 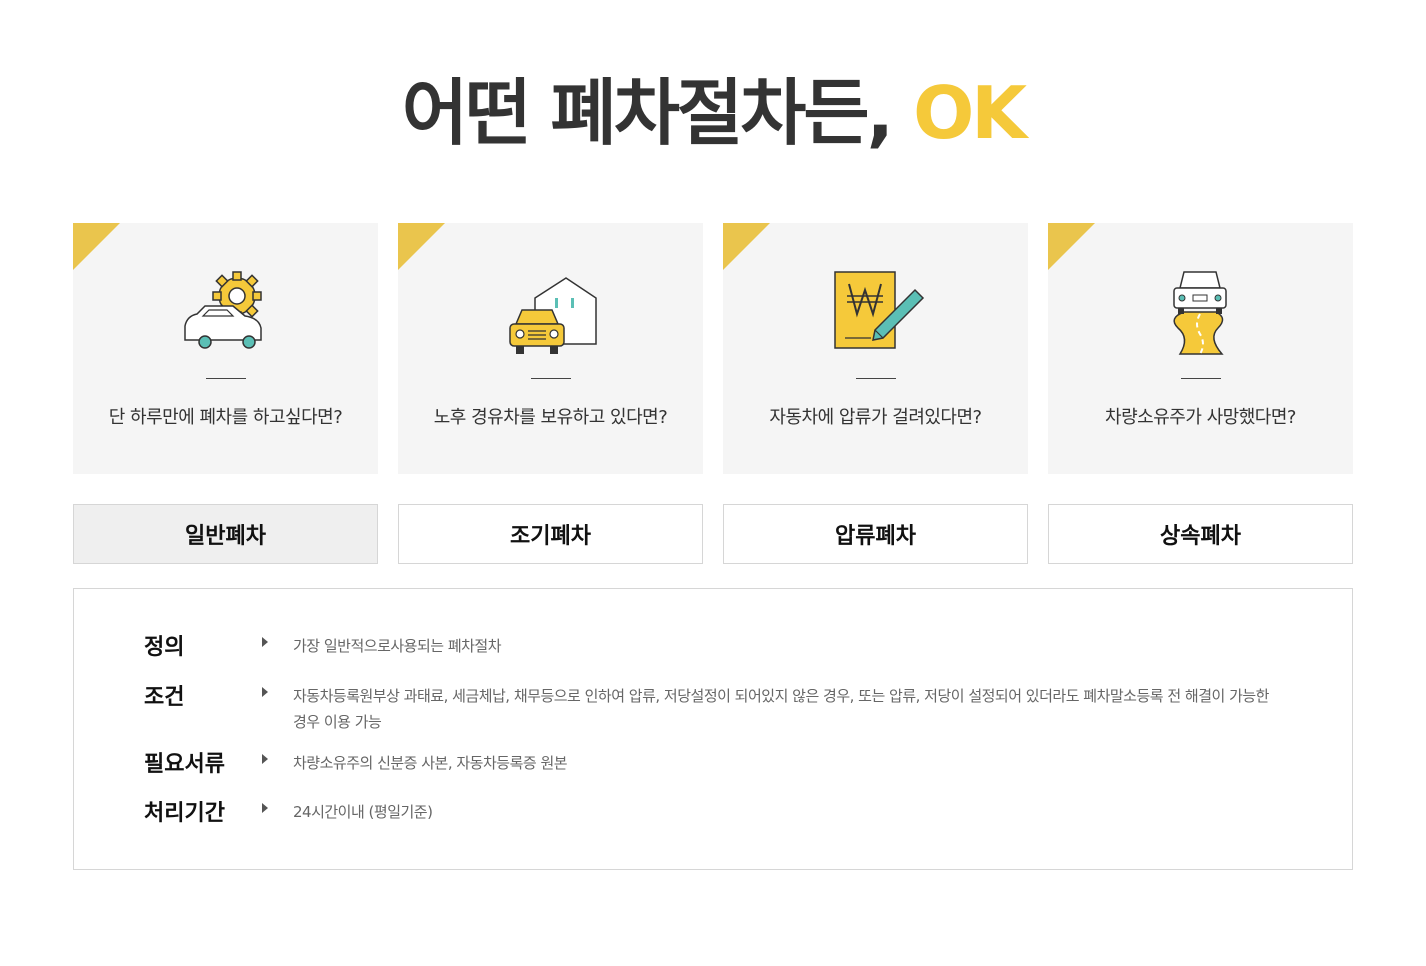 What do you see at coordinates (875, 313) in the screenshot?
I see `won-document-pen-icon` at bounding box center [875, 313].